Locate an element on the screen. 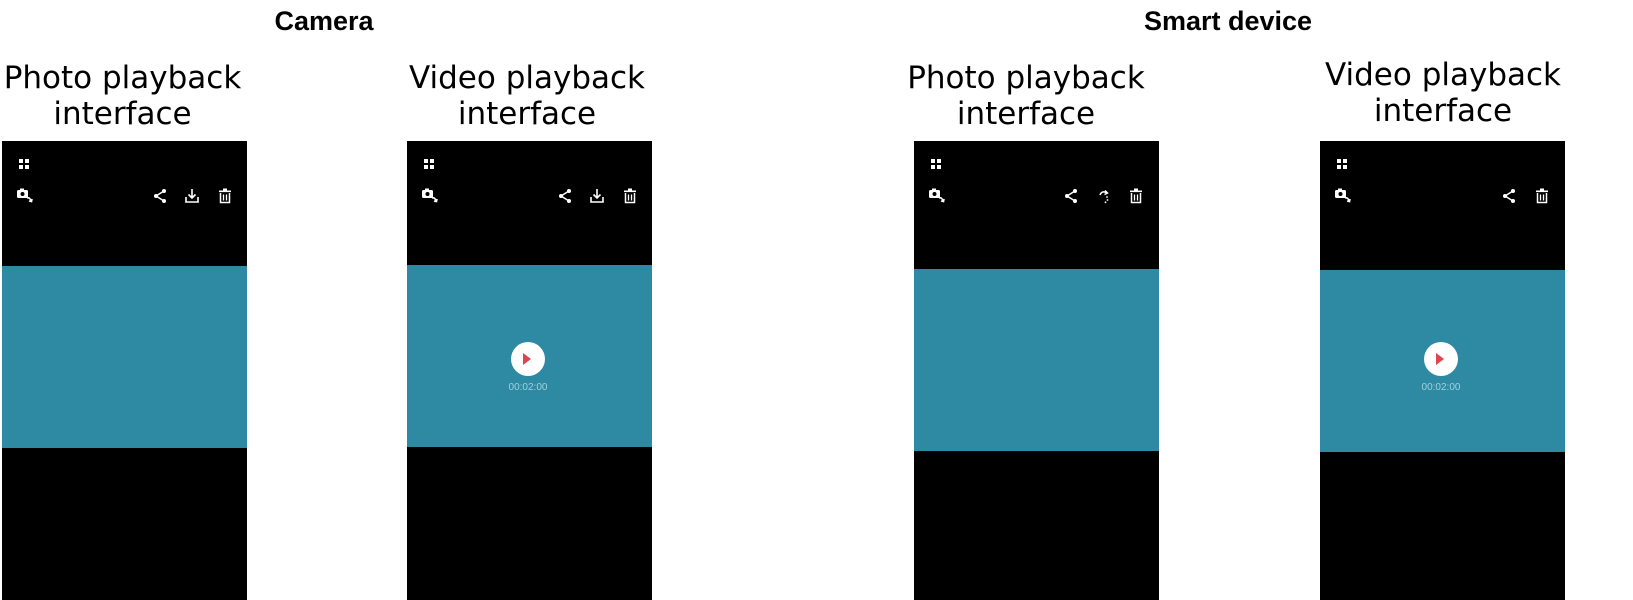 The height and width of the screenshot is (600, 1633). rotate-icon is located at coordinates (1104, 196).